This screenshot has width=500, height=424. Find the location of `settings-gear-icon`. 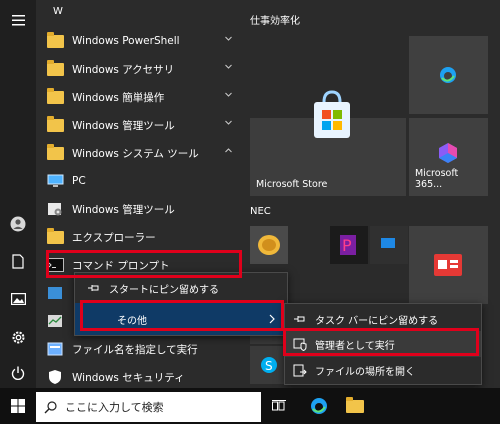

settings-gear-icon is located at coordinates (18, 337).